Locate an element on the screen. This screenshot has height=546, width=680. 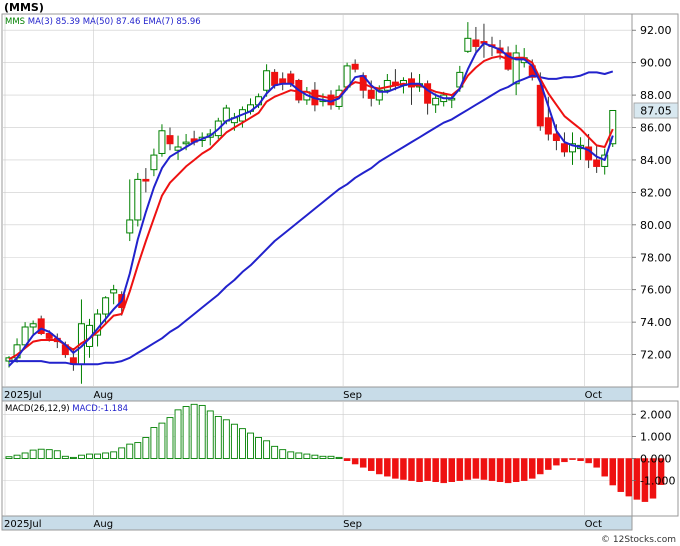
macd-tick-label: -1.000 is located at coordinates (657, 481).